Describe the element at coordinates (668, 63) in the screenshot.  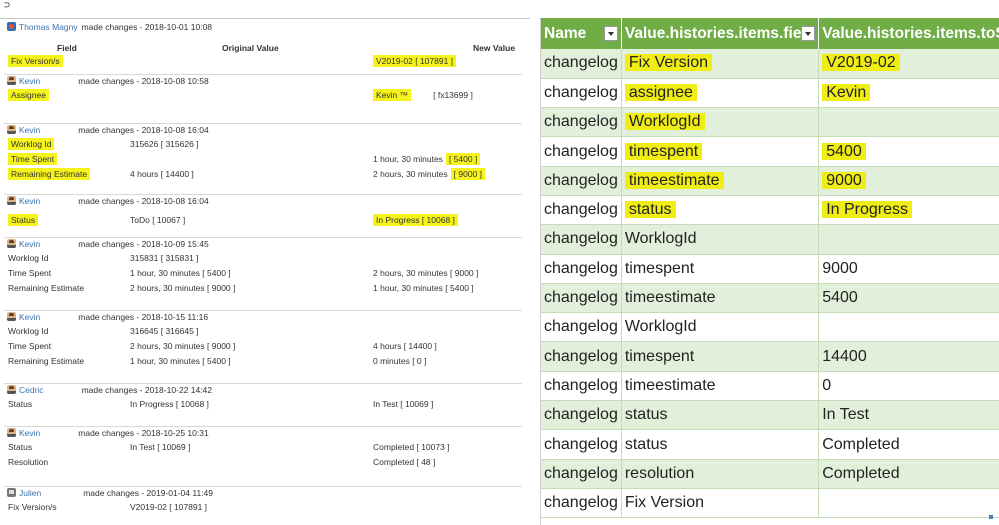
I see `cell-field-text: Fix Version` at that location.